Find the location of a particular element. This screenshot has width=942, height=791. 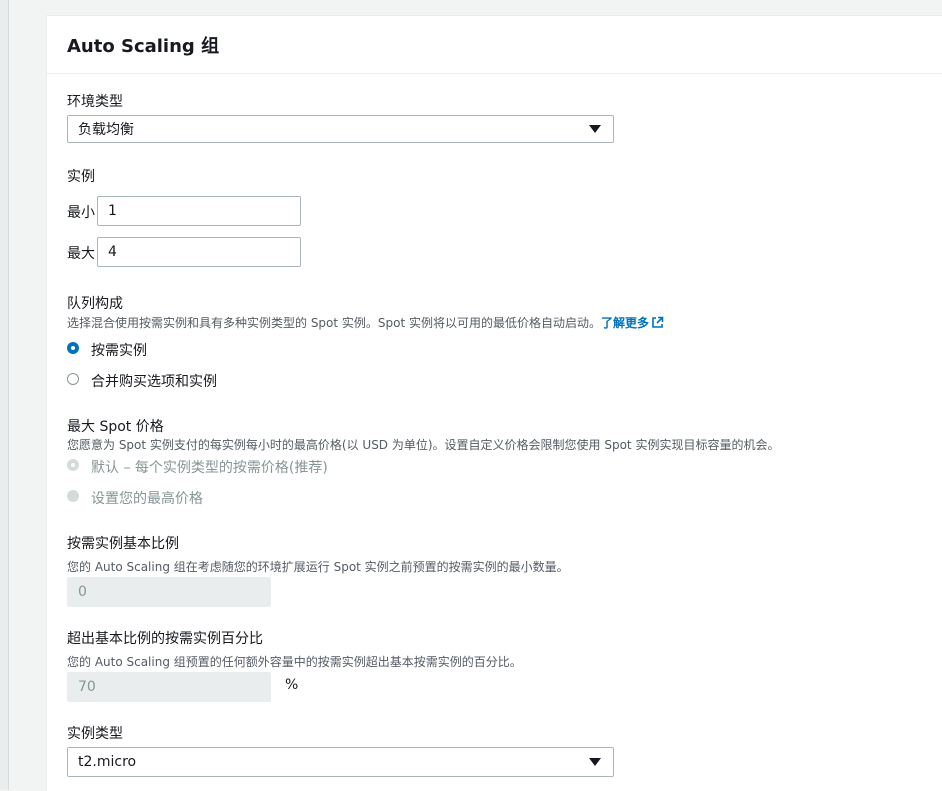

max-instances-label: 最大 is located at coordinates (81, 254).